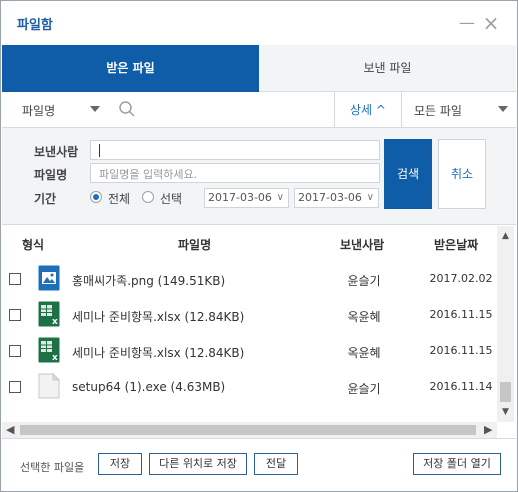 The width and height of the screenshot is (518, 492). What do you see at coordinates (120, 464) in the screenshot?
I see `save-button: 저장` at bounding box center [120, 464].